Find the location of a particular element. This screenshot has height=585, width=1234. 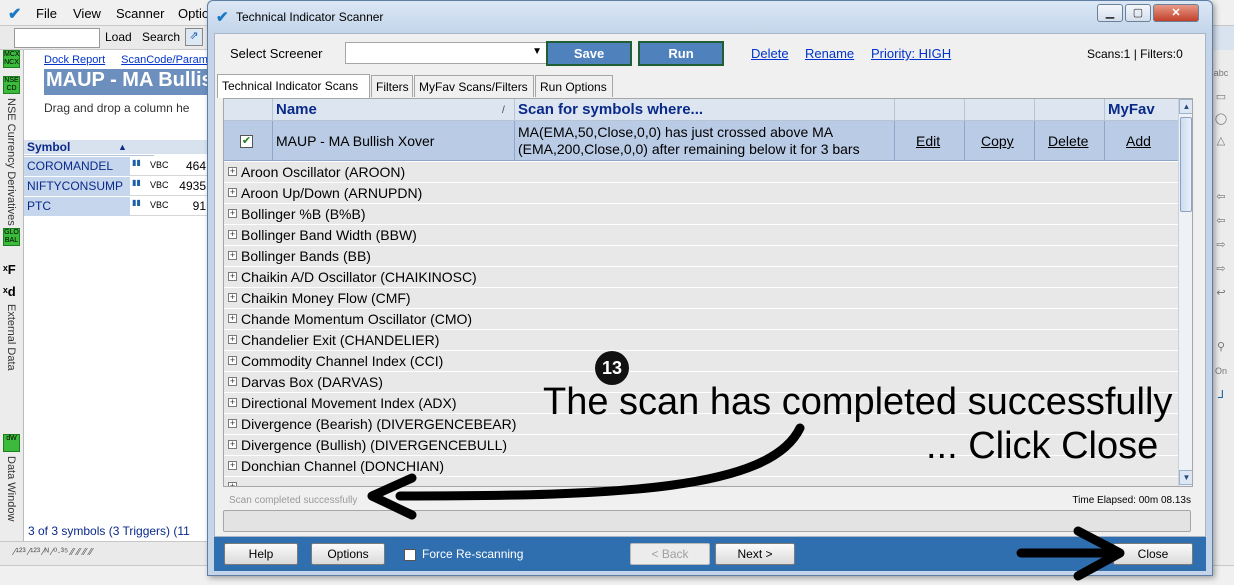

arrow-right2-tool-icon: ⇨ is located at coordinates (1221, 270).